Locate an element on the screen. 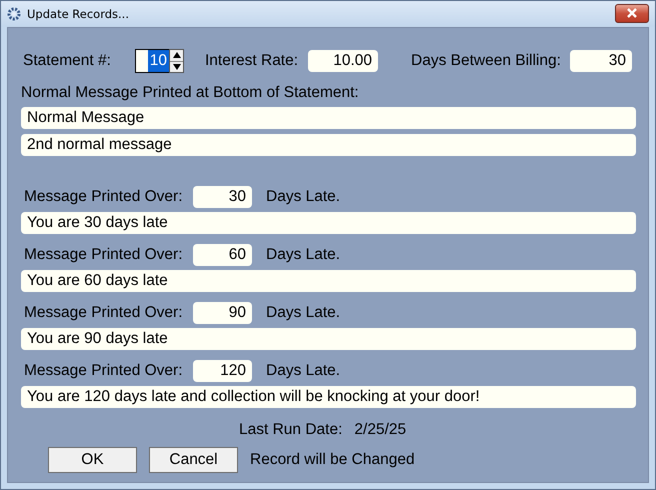 This screenshot has height=490, width=656. spin-down-icon is located at coordinates (176, 67).